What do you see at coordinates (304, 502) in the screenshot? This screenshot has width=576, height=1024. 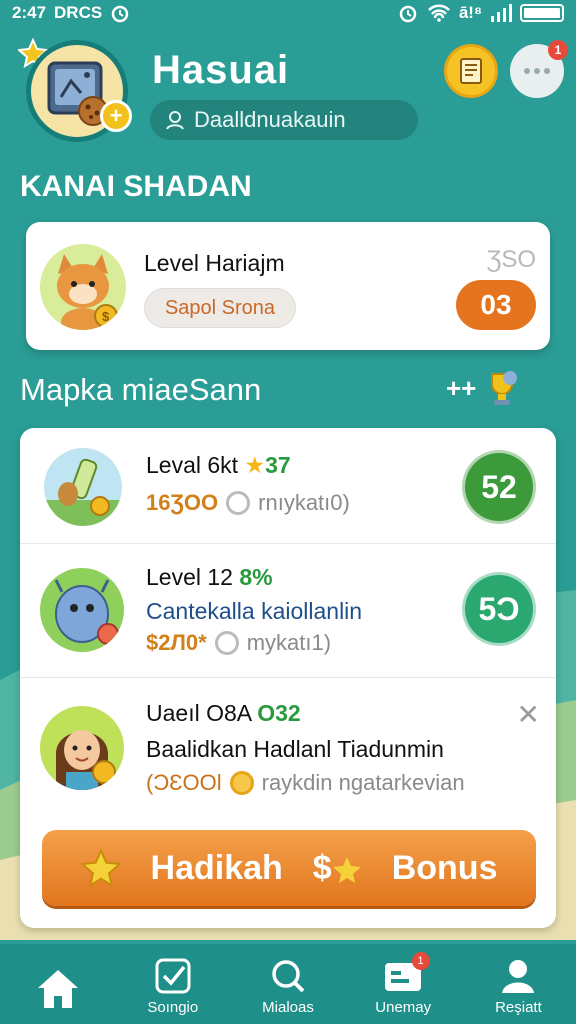 I see `row1-meta: rnıykatı0)` at bounding box center [304, 502].